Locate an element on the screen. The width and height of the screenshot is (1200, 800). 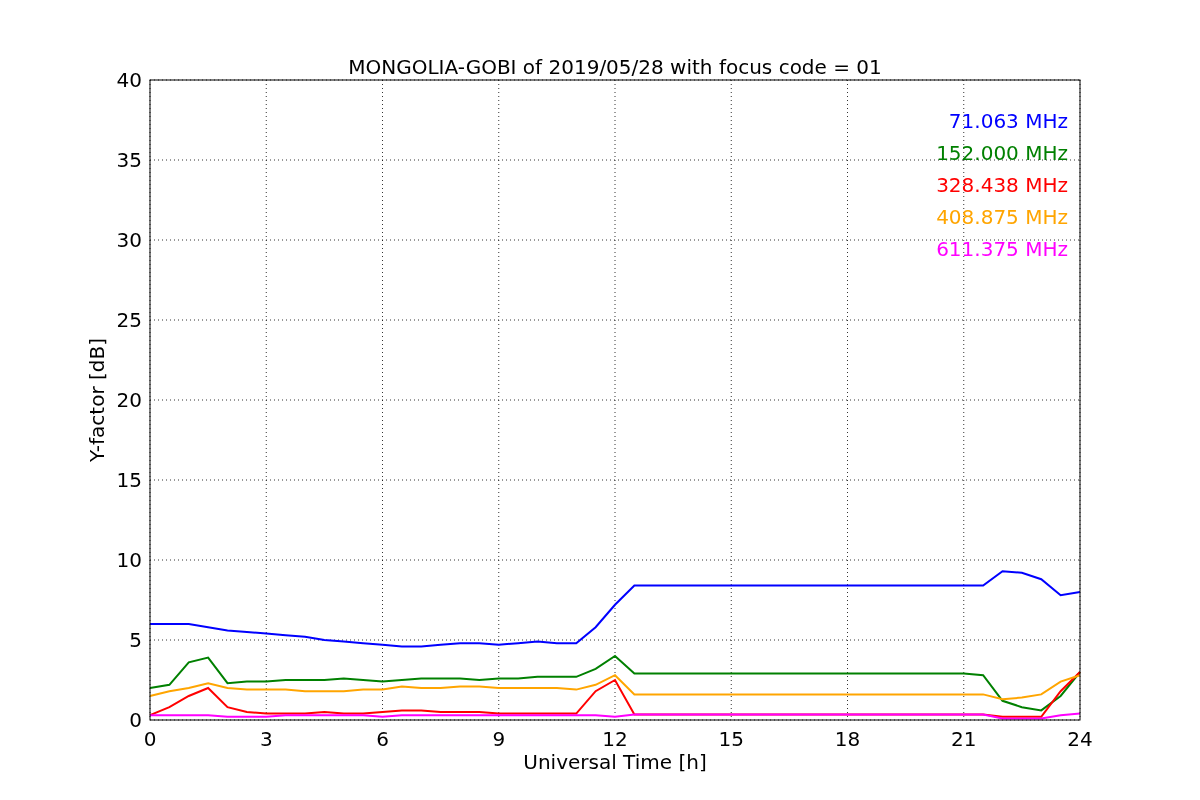
legend-label: 152.000 MHz is located at coordinates (1002, 153).